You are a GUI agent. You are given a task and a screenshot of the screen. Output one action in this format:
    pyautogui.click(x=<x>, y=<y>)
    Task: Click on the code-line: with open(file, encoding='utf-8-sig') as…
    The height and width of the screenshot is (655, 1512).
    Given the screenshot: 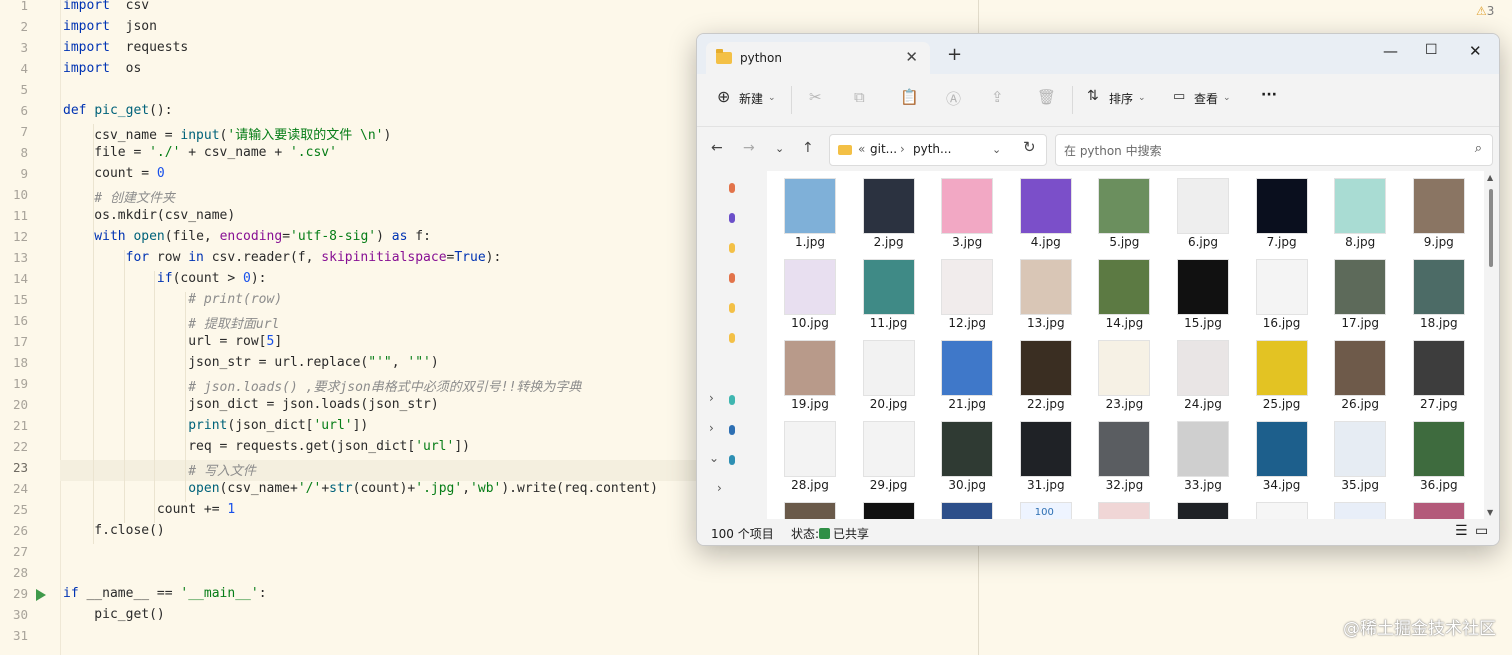 What is the action you would take?
    pyautogui.click(x=247, y=239)
    